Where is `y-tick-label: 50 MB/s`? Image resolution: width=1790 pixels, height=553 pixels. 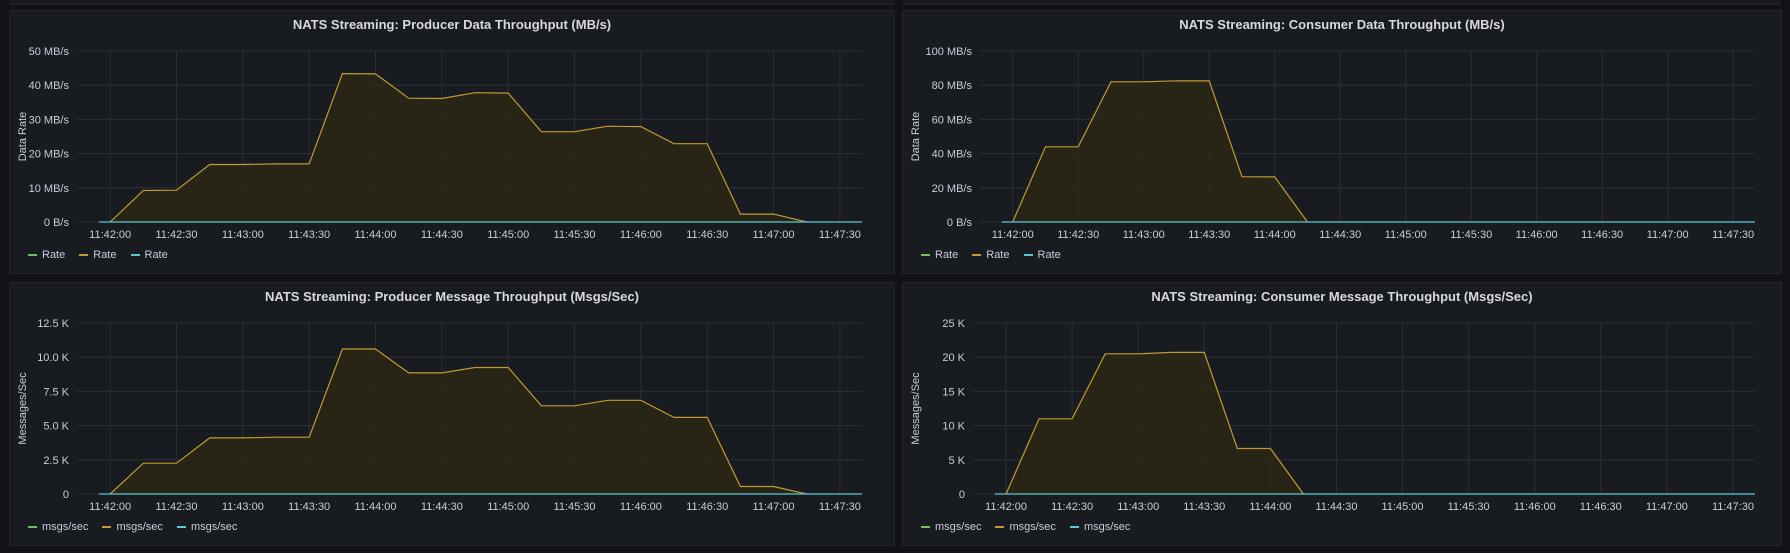
y-tick-label: 50 MB/s is located at coordinates (49, 52).